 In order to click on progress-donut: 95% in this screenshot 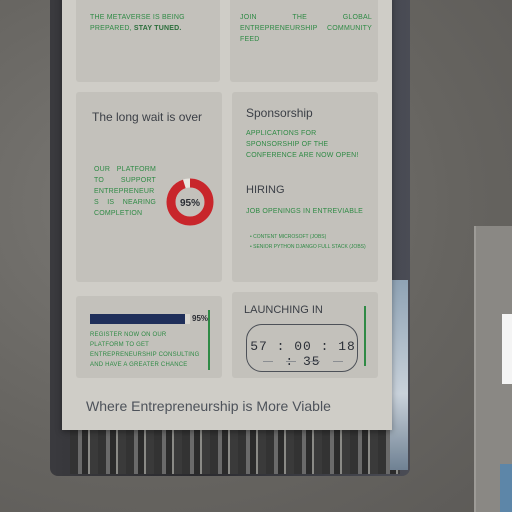, I will do `click(190, 202)`.